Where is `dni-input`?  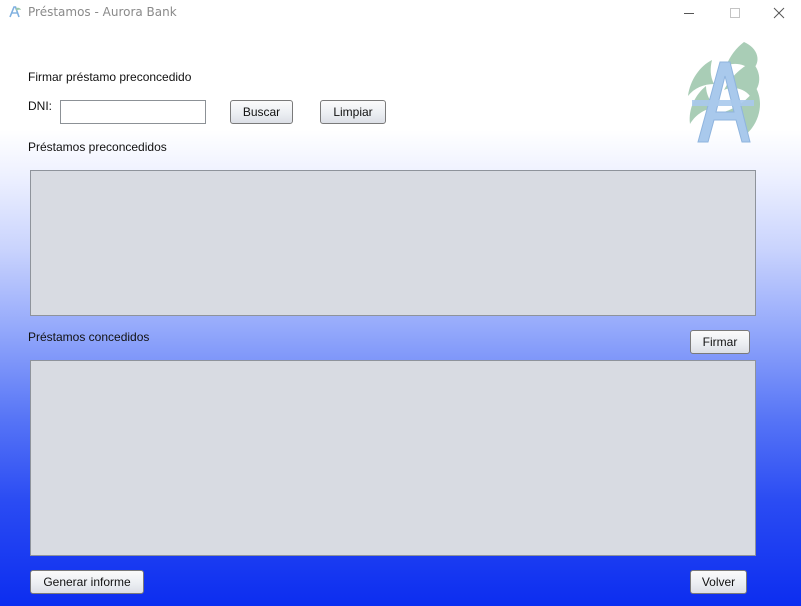
dni-input is located at coordinates (133, 112).